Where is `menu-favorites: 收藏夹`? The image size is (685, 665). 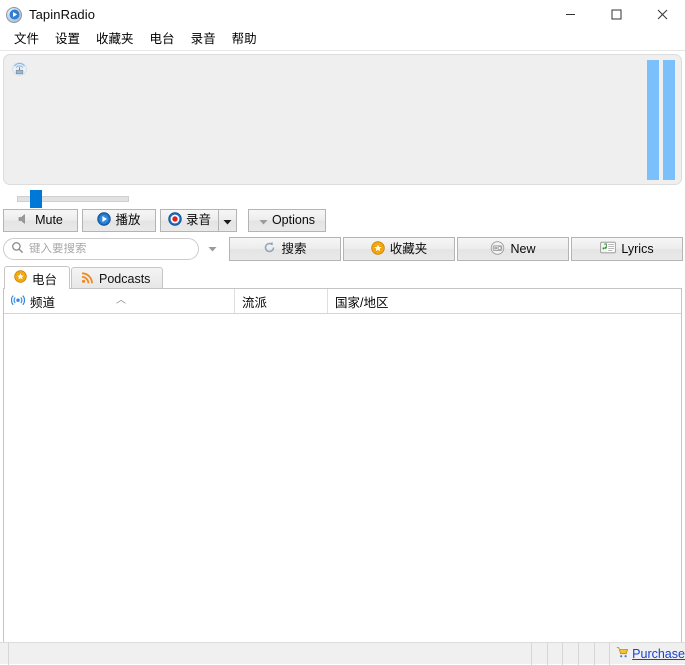 menu-favorites: 收藏夹 is located at coordinates (115, 39).